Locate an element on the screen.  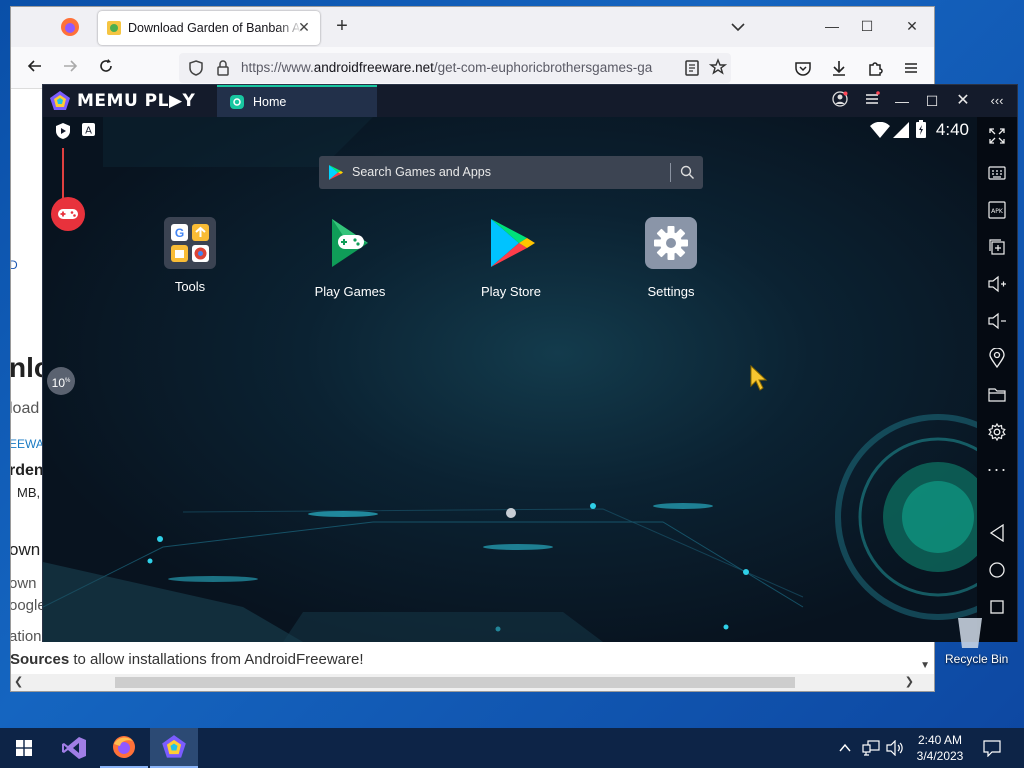
memu-logo-text: MEMU PL▶Y is located at coordinates (136, 101).